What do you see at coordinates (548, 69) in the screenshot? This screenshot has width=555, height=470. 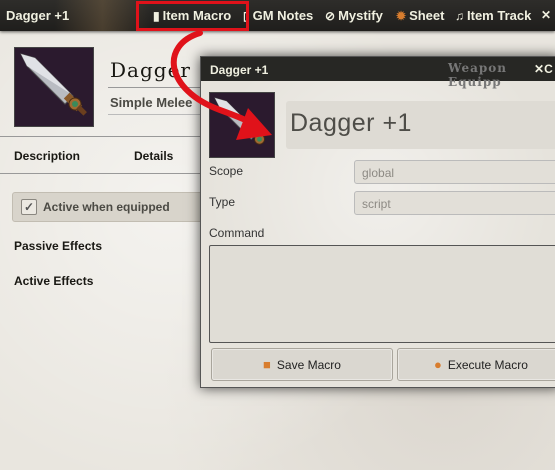 I see `dialog-close-label: C` at bounding box center [548, 69].